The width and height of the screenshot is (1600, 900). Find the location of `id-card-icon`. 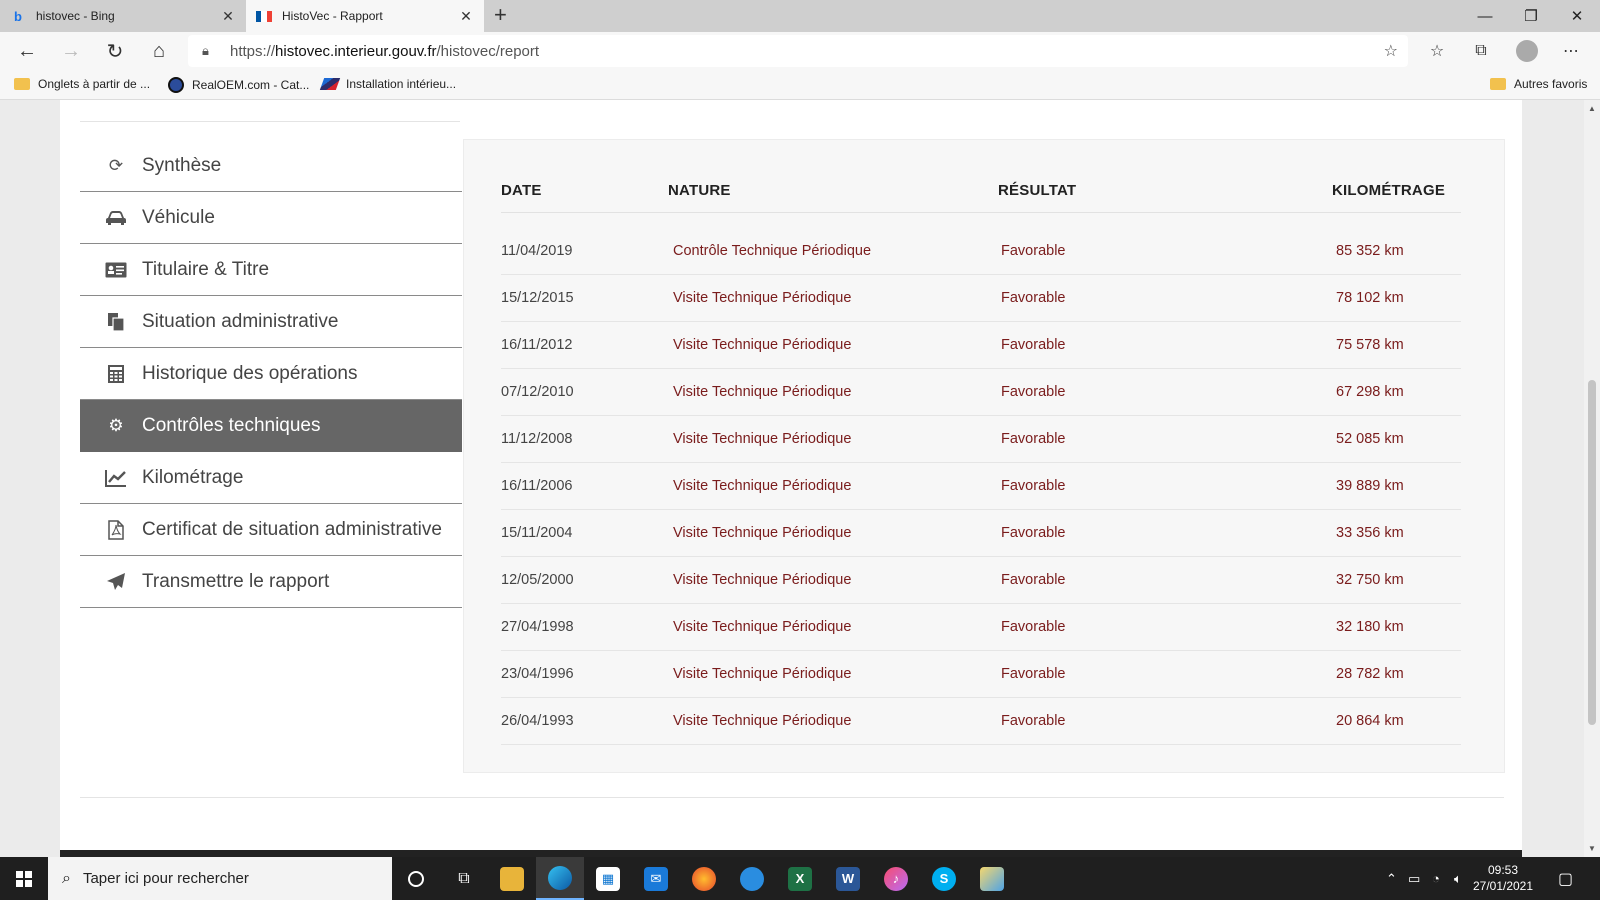

id-card-icon is located at coordinates (116, 270).